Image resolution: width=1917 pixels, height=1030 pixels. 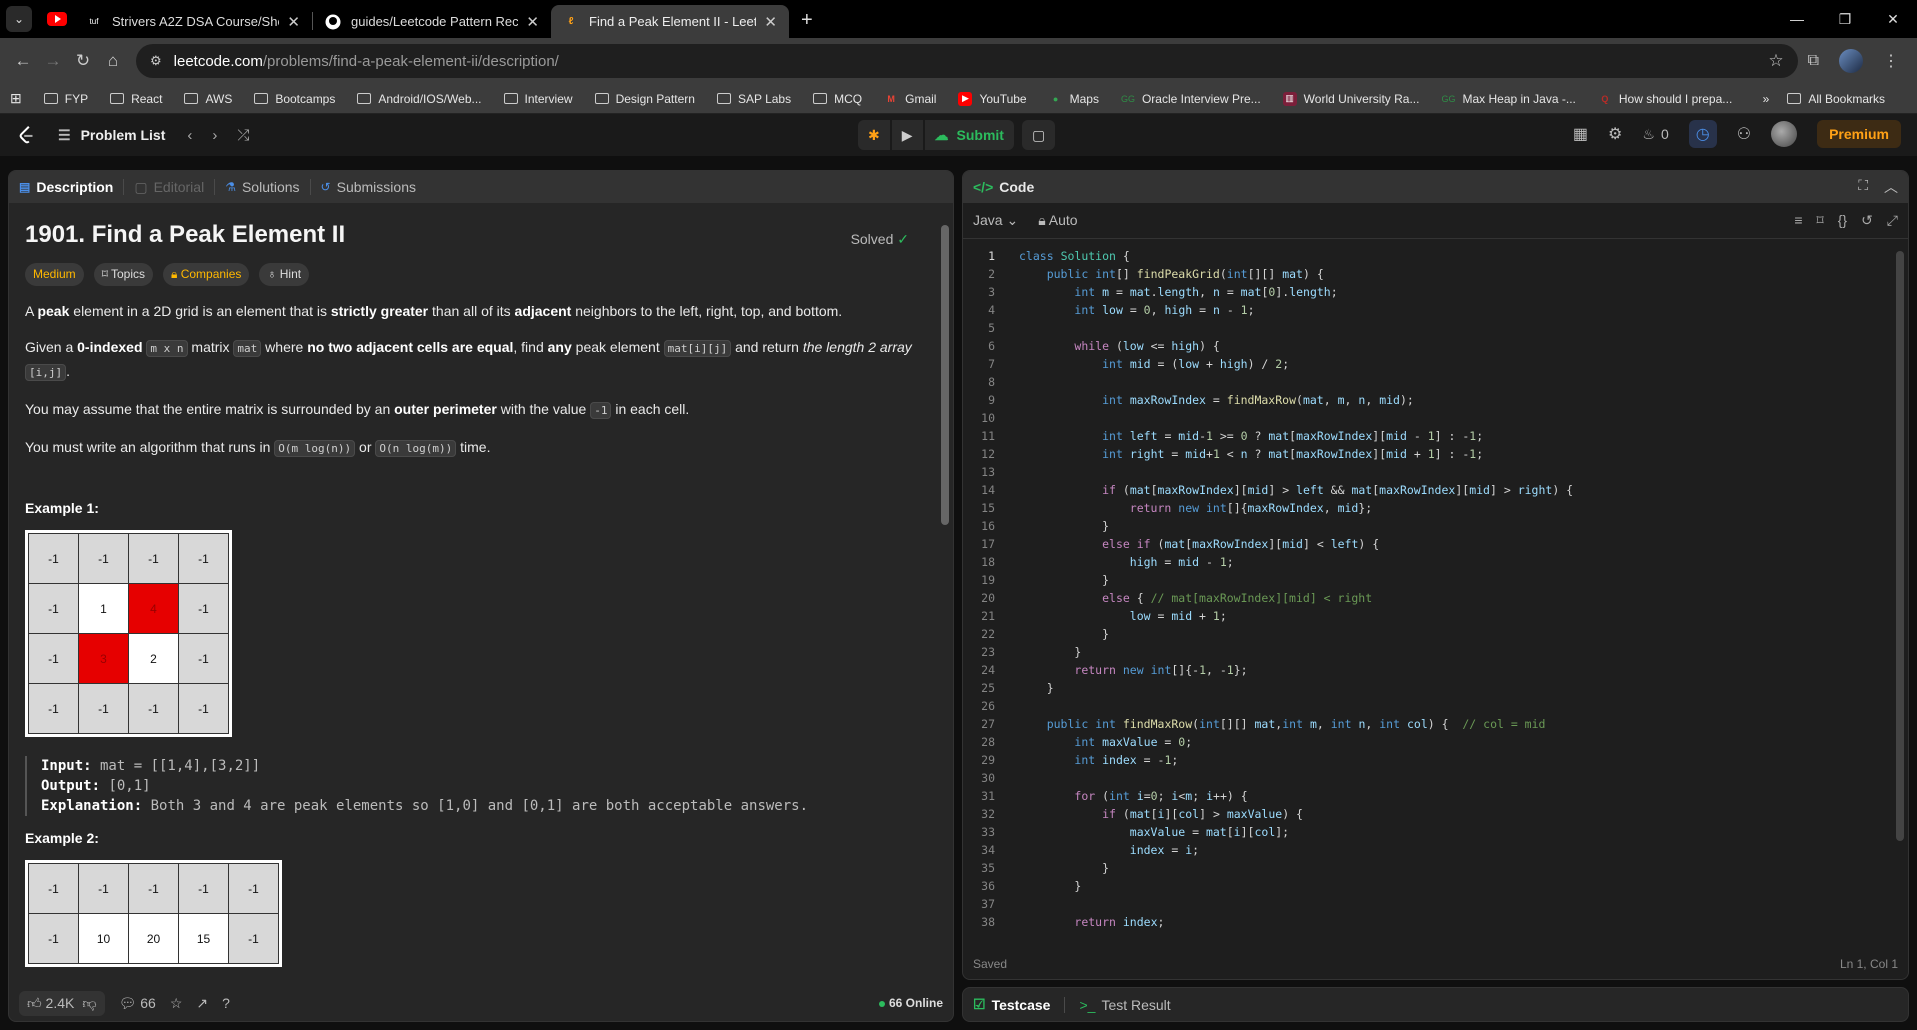 What do you see at coordinates (1775, 61) in the screenshot?
I see `bookmark-star-icon: ☆` at bounding box center [1775, 61].